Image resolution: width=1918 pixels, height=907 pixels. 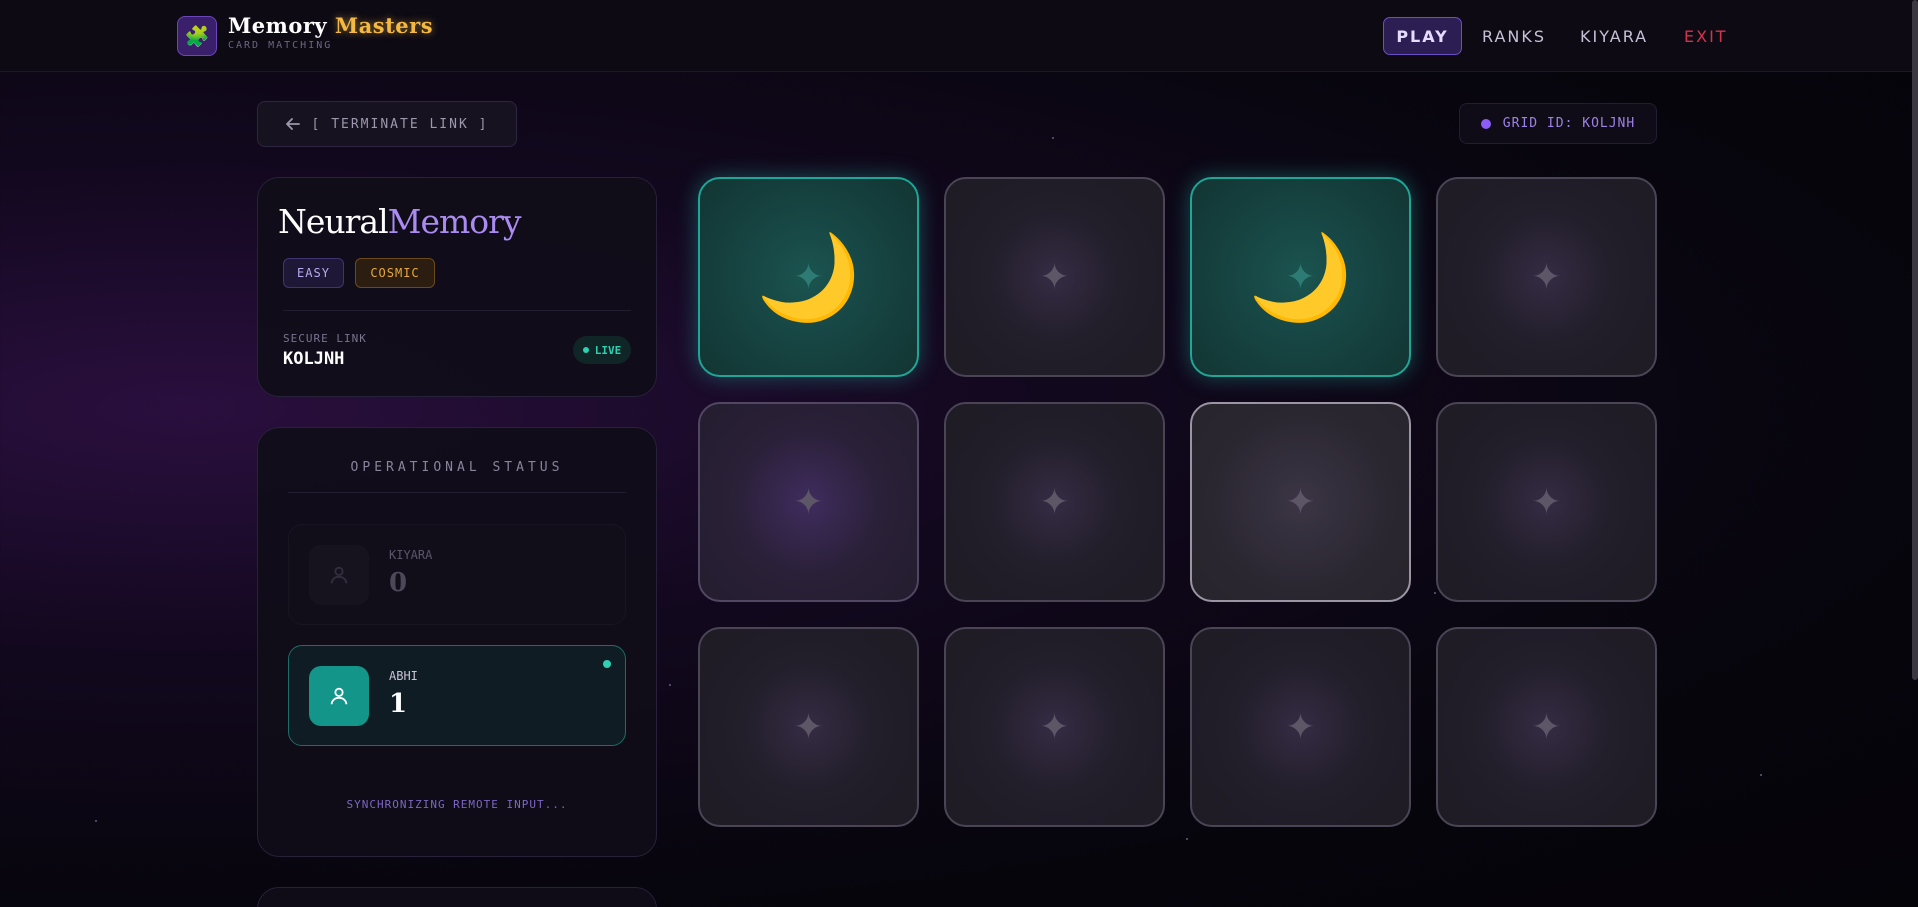 What do you see at coordinates (1485, 123) in the screenshot?
I see `grid-status-dot` at bounding box center [1485, 123].